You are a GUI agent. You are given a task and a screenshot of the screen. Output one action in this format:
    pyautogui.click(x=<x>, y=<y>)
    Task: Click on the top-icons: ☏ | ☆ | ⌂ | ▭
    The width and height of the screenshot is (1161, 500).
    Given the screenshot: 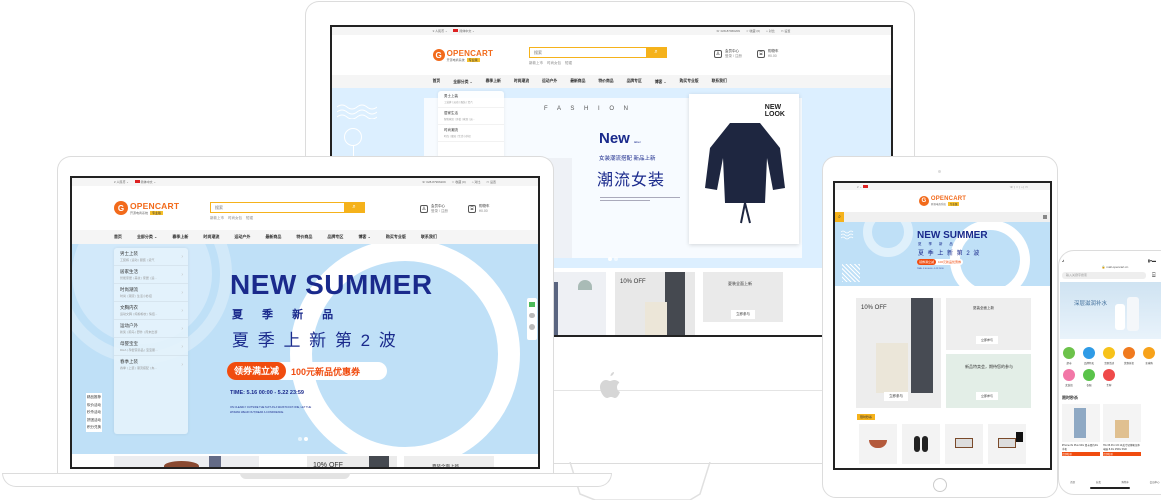 What is the action you would take?
    pyautogui.click(x=1019, y=187)
    